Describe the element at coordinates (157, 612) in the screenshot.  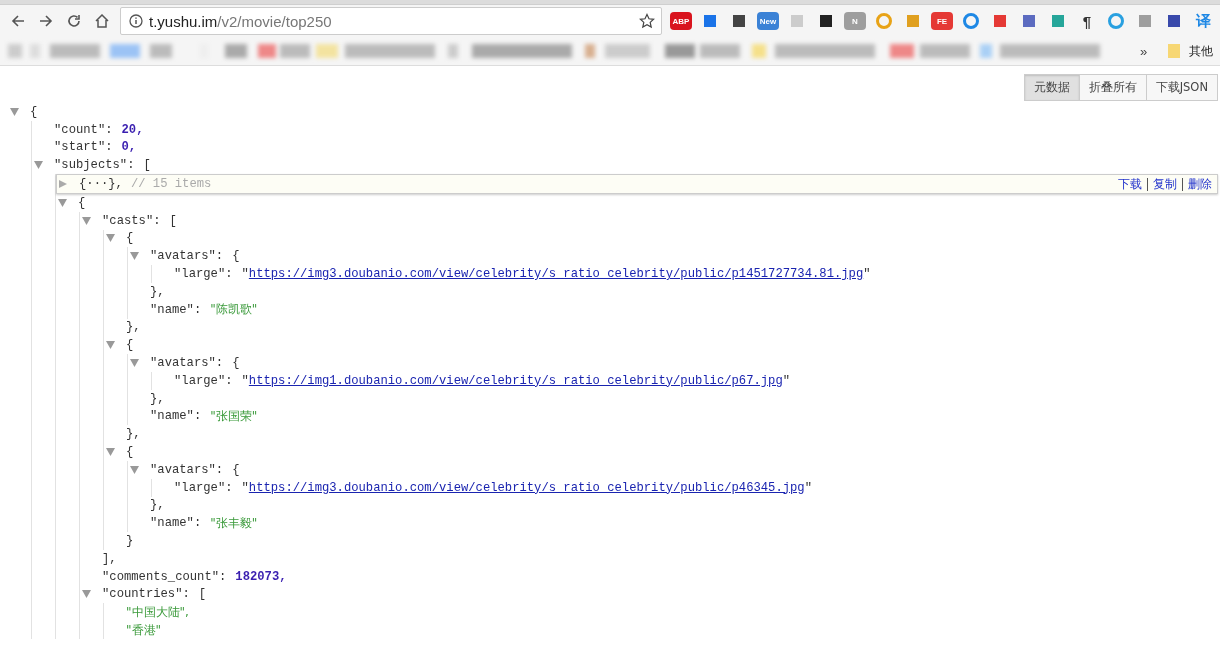
I see `string-value: "中国大陆",` at that location.